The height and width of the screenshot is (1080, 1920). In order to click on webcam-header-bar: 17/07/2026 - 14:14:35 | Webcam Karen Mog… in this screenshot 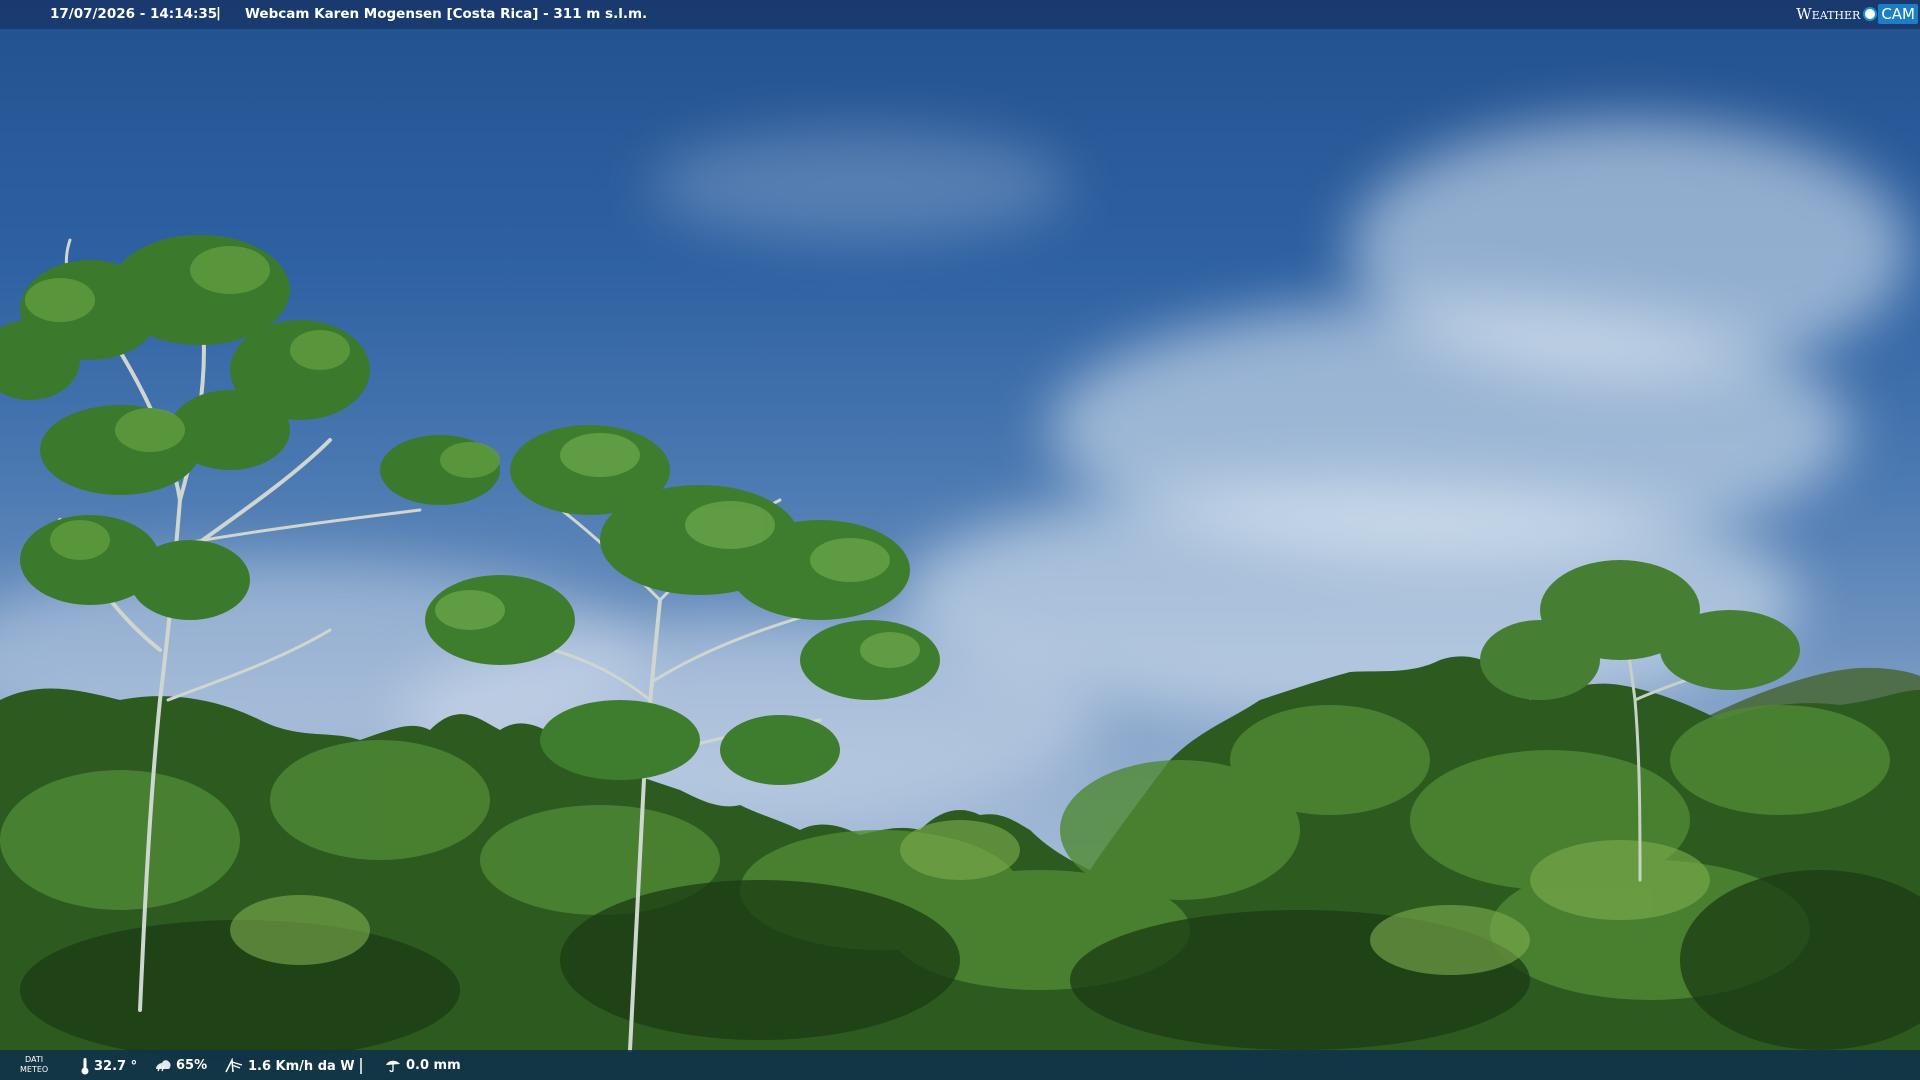, I will do `click(960, 14)`.